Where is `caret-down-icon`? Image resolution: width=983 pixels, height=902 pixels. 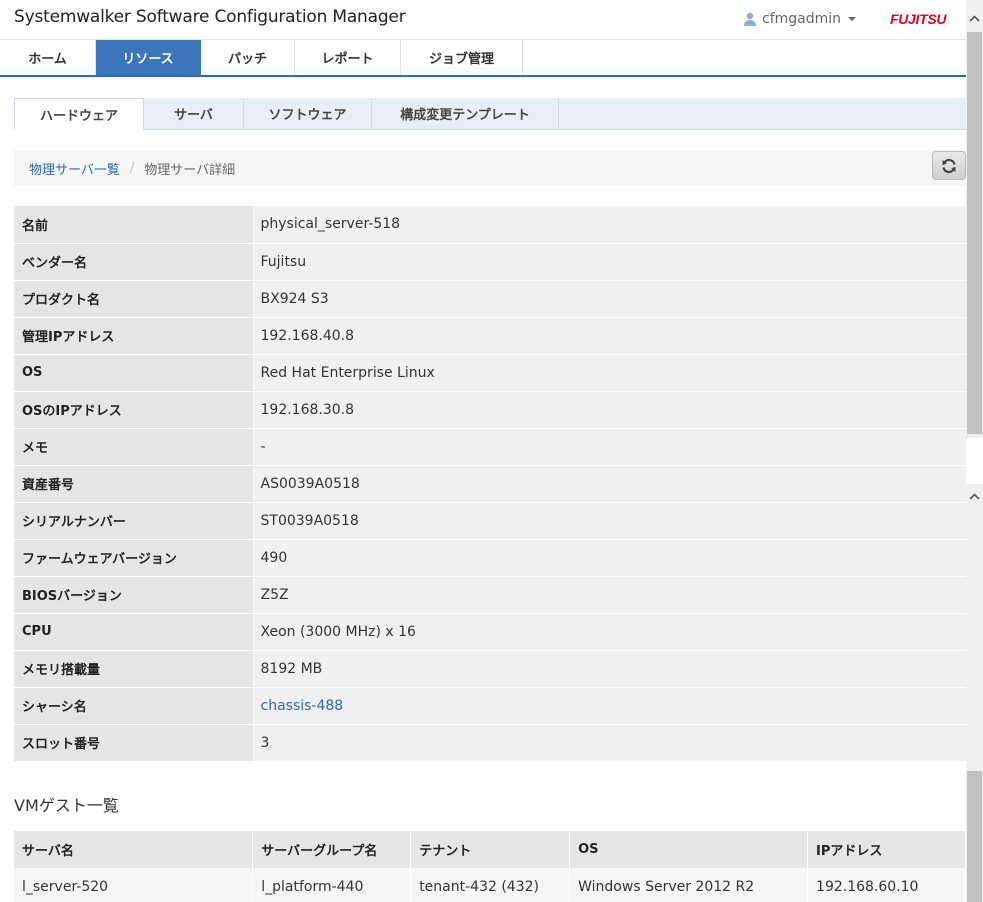 caret-down-icon is located at coordinates (852, 19).